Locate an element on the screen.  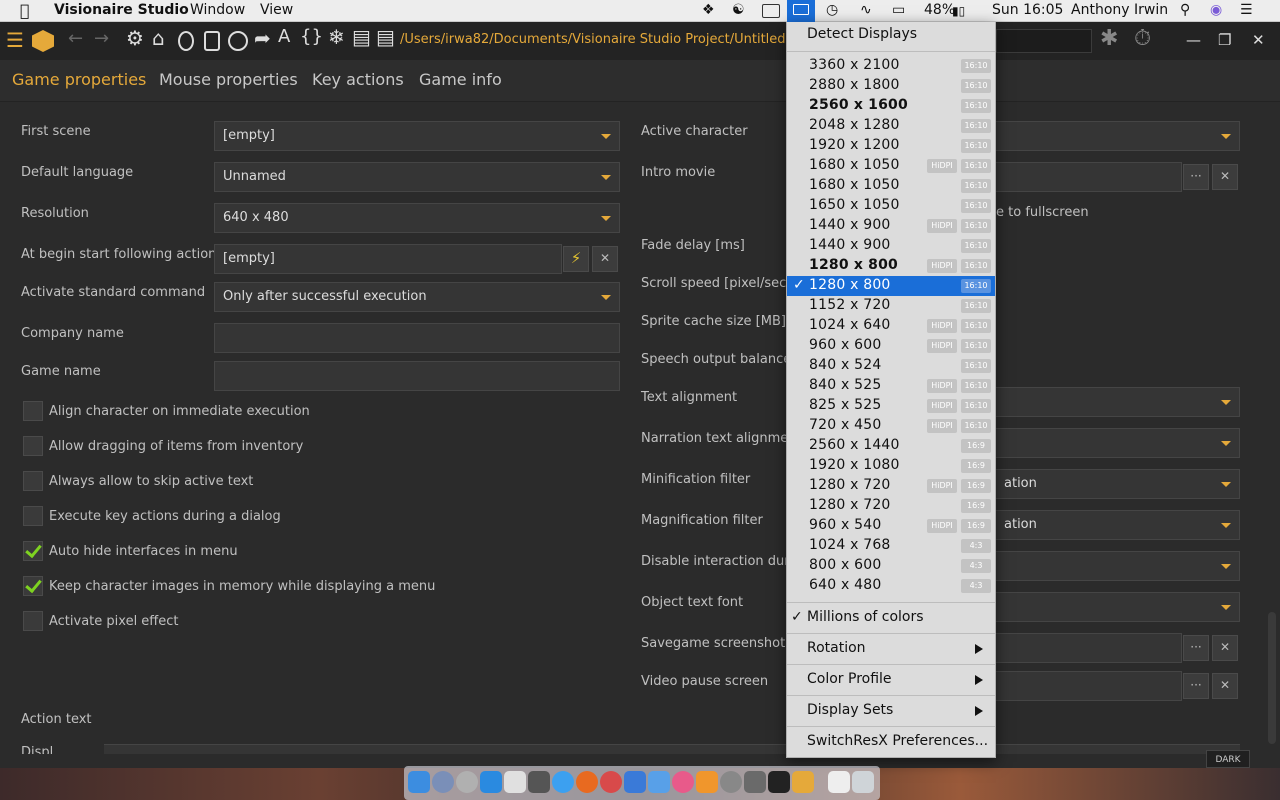
resolution-item: 2880 x 1800 16:10 is located at coordinates (891, 86).